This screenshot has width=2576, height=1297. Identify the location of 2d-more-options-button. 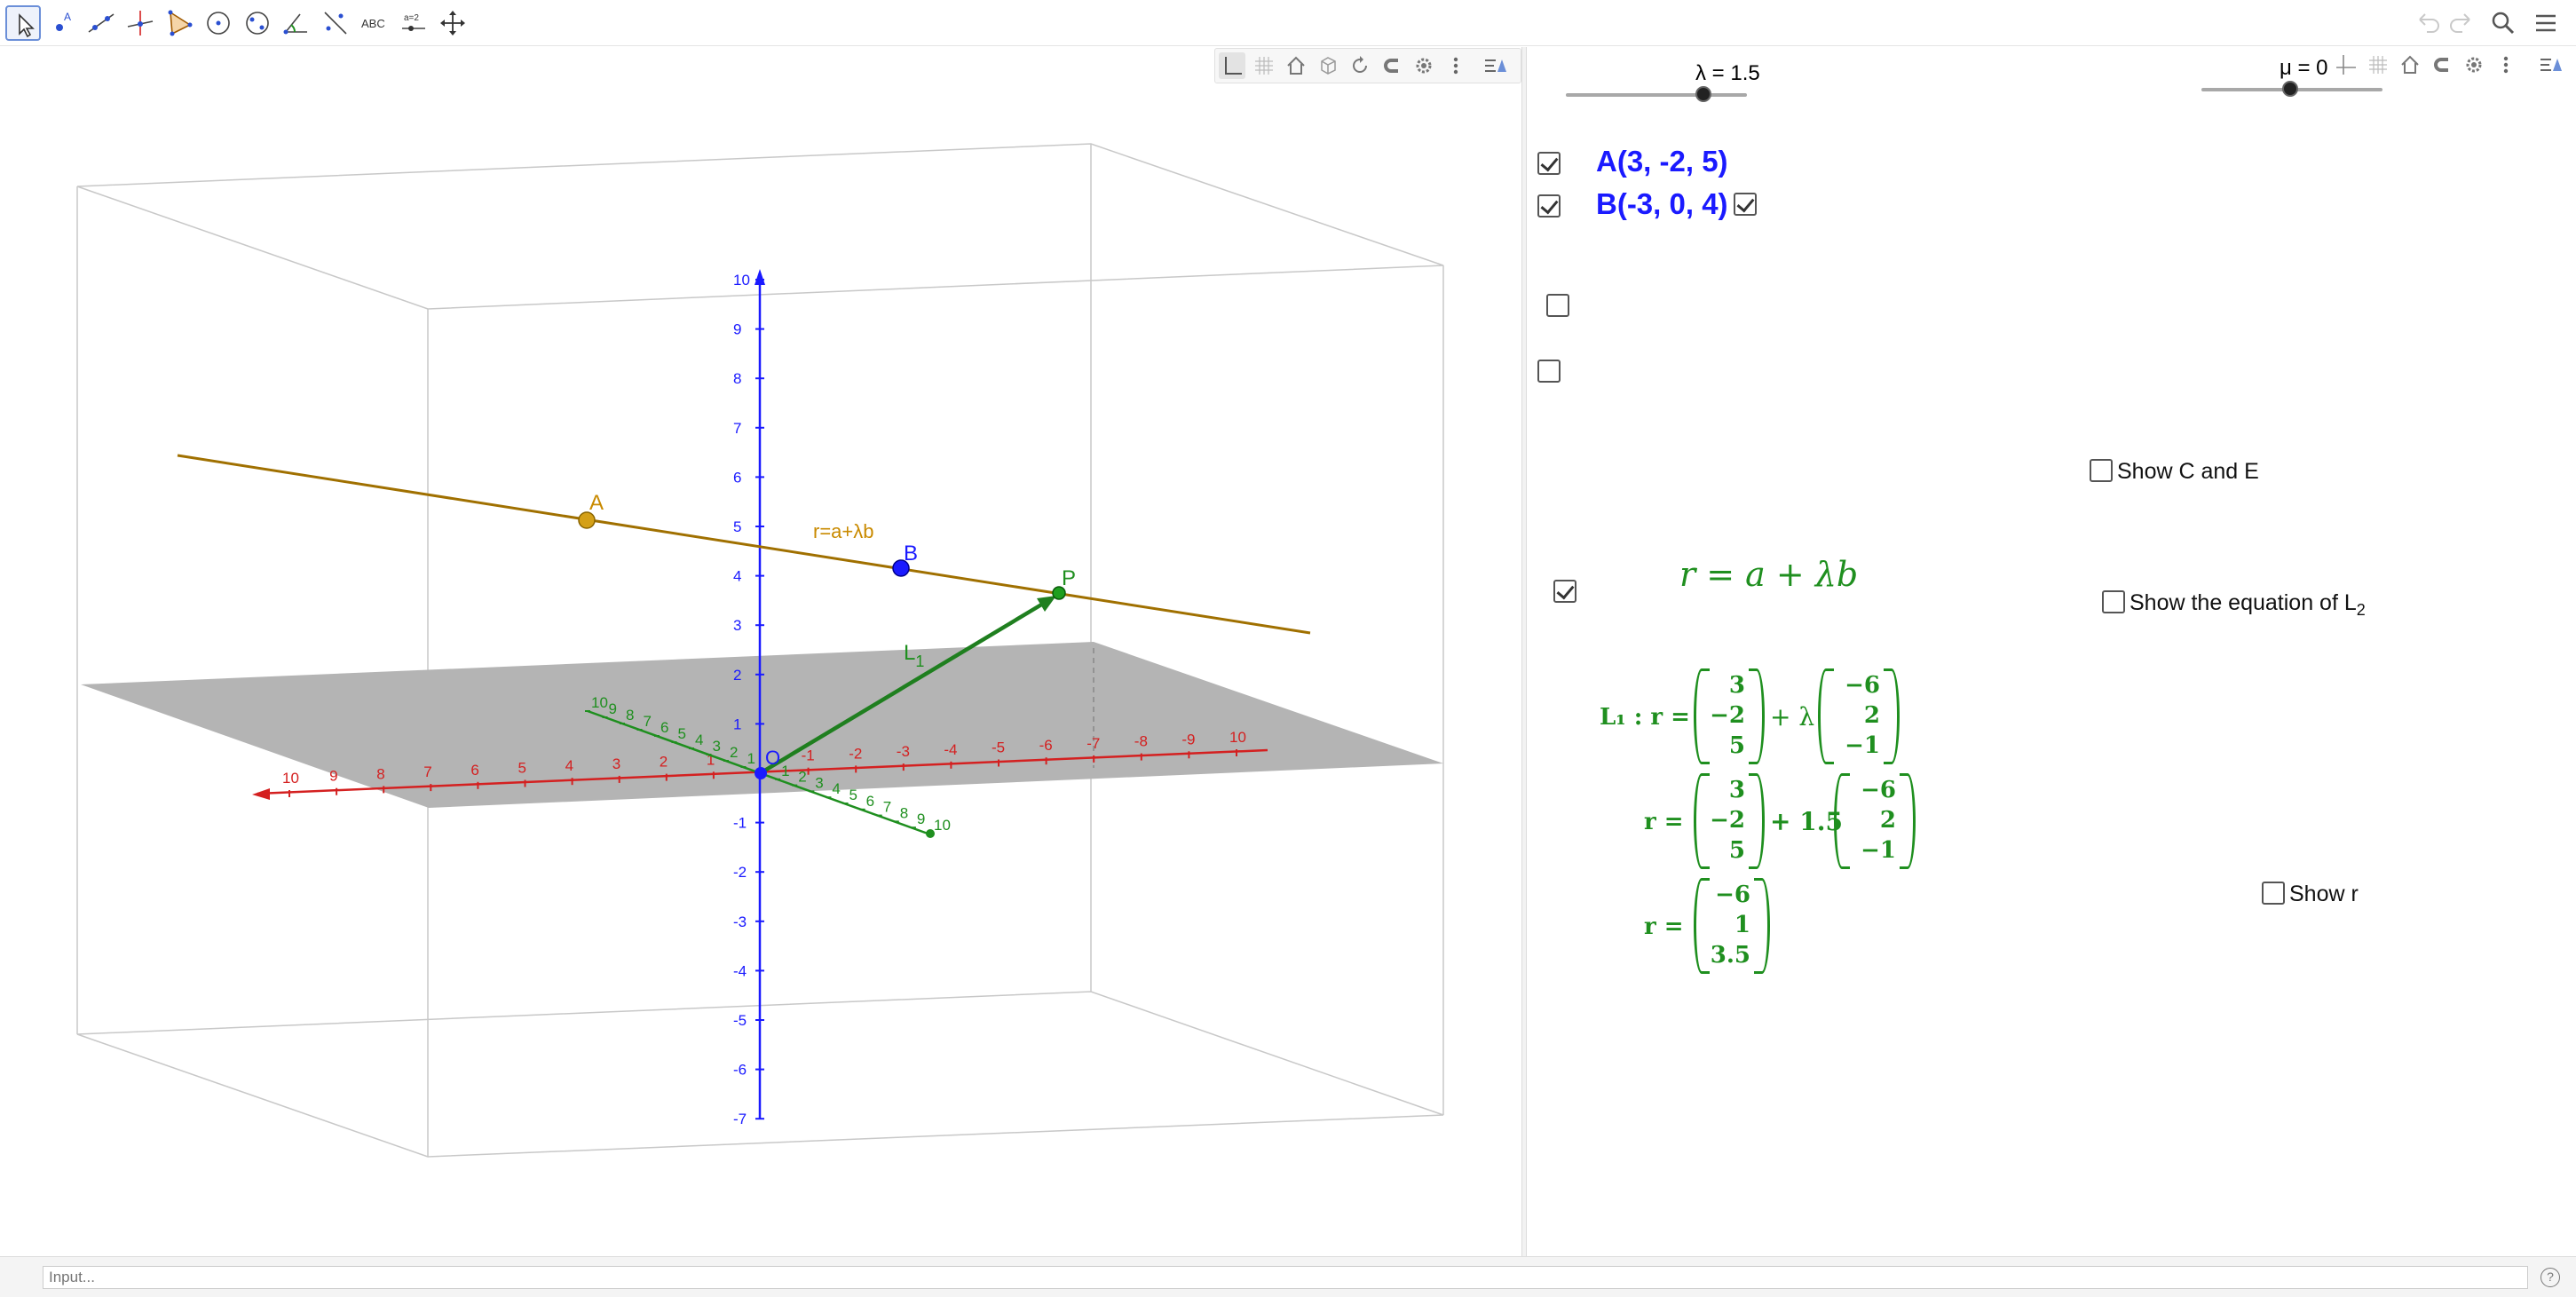
(2506, 65).